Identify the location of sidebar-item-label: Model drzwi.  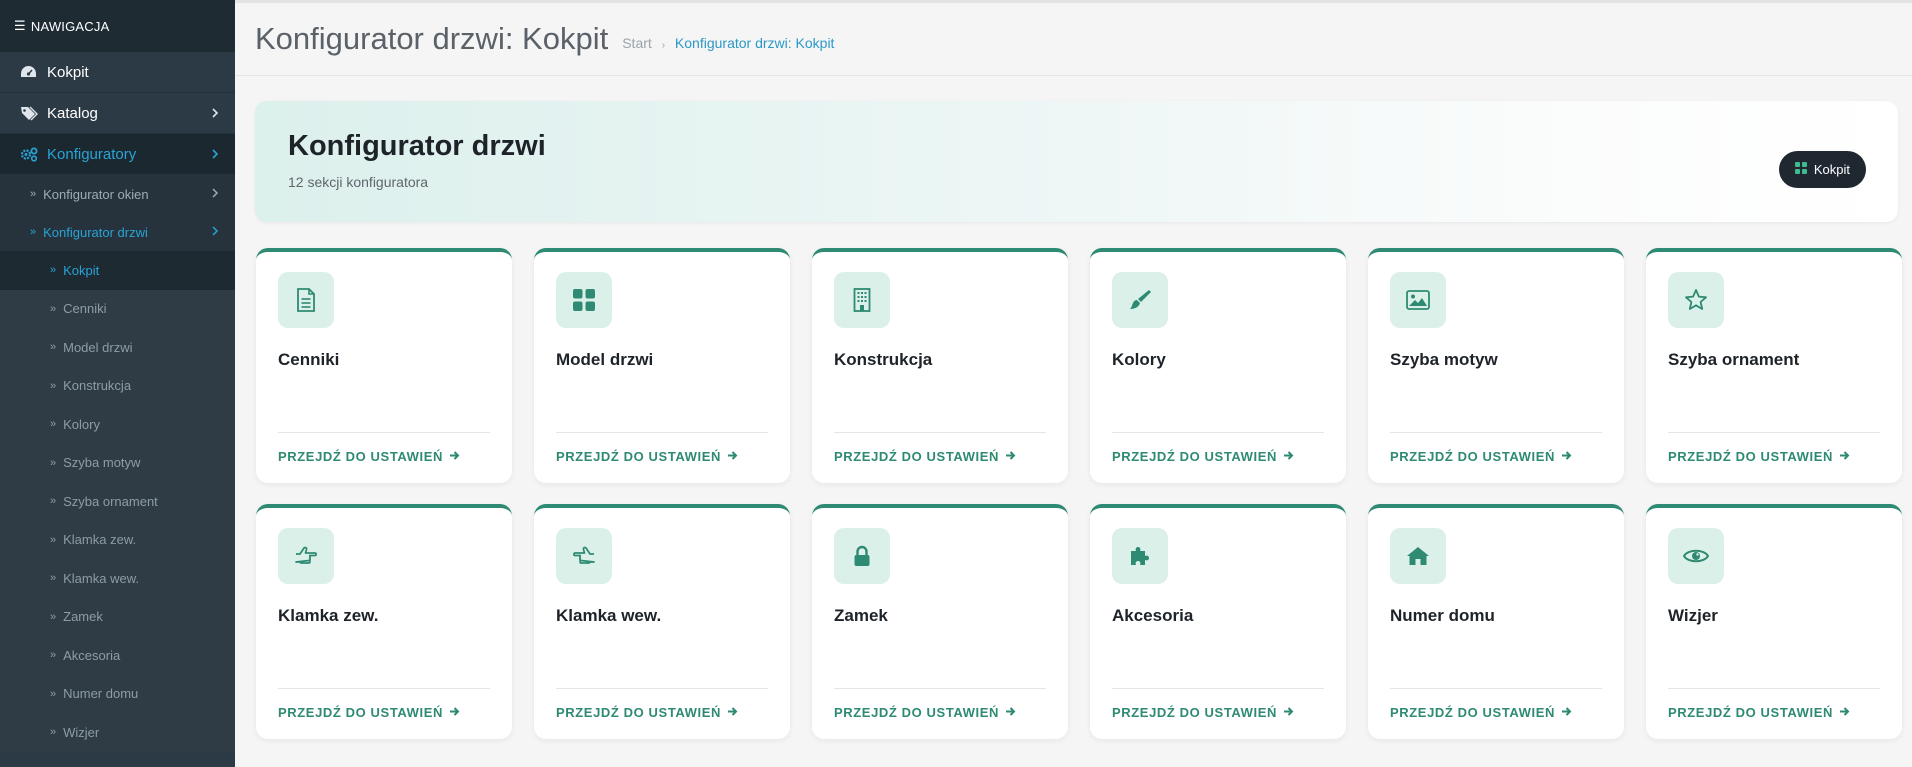
(98, 347).